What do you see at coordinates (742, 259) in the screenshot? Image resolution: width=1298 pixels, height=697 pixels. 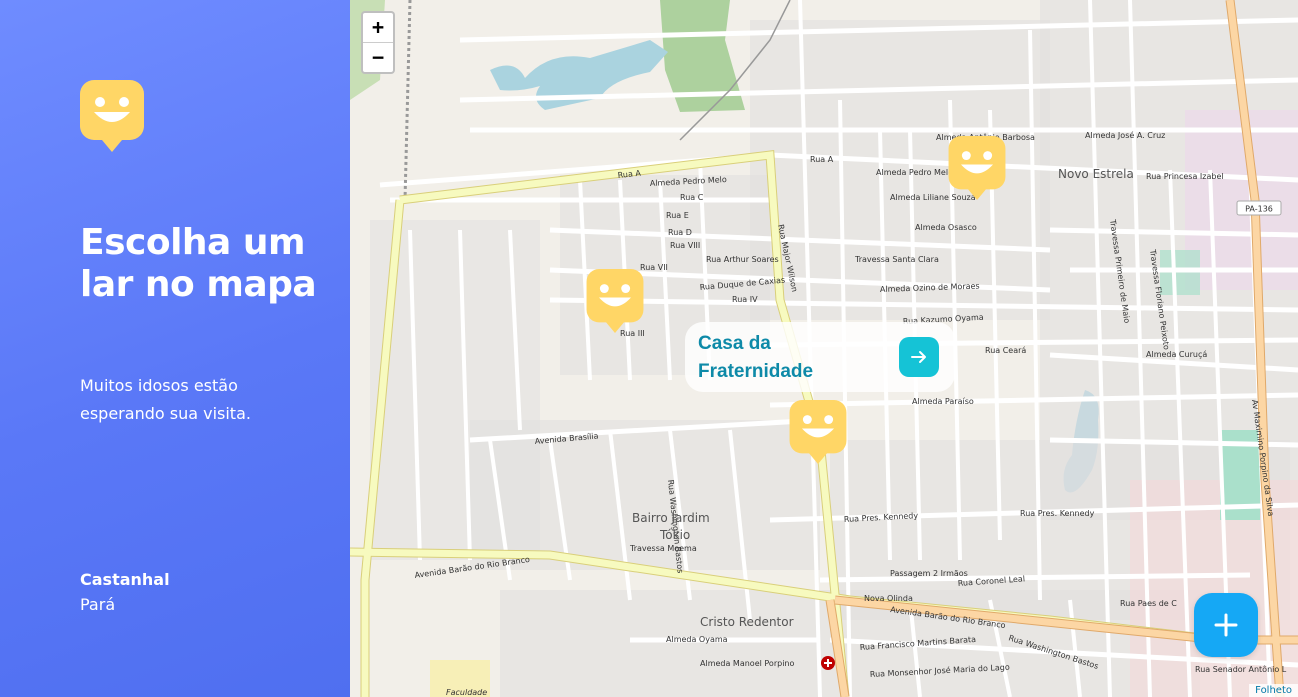 I see `street-label: Rua Arthur Soares` at bounding box center [742, 259].